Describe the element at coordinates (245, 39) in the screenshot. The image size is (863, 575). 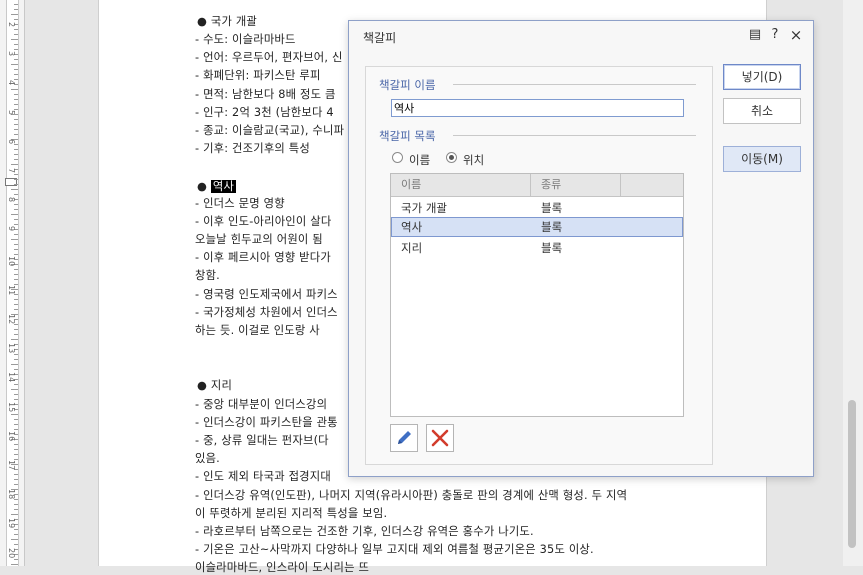
I see `doc-line: - 수도: 이슬라마바드` at that location.